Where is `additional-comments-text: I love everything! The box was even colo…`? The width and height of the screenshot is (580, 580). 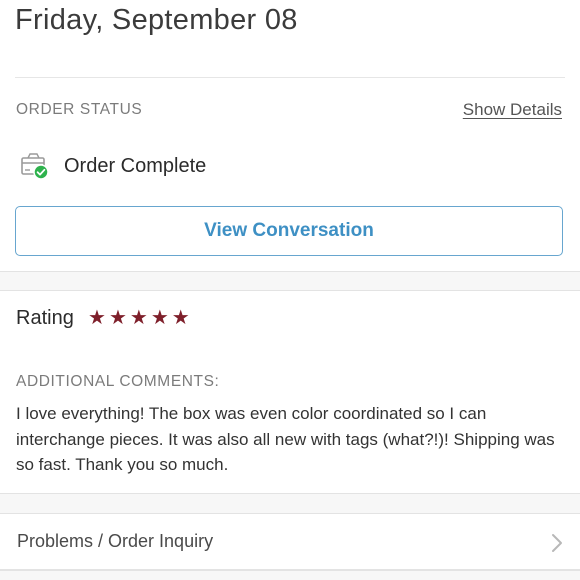 additional-comments-text: I love everything! The box was even colo… is located at coordinates (285, 439).